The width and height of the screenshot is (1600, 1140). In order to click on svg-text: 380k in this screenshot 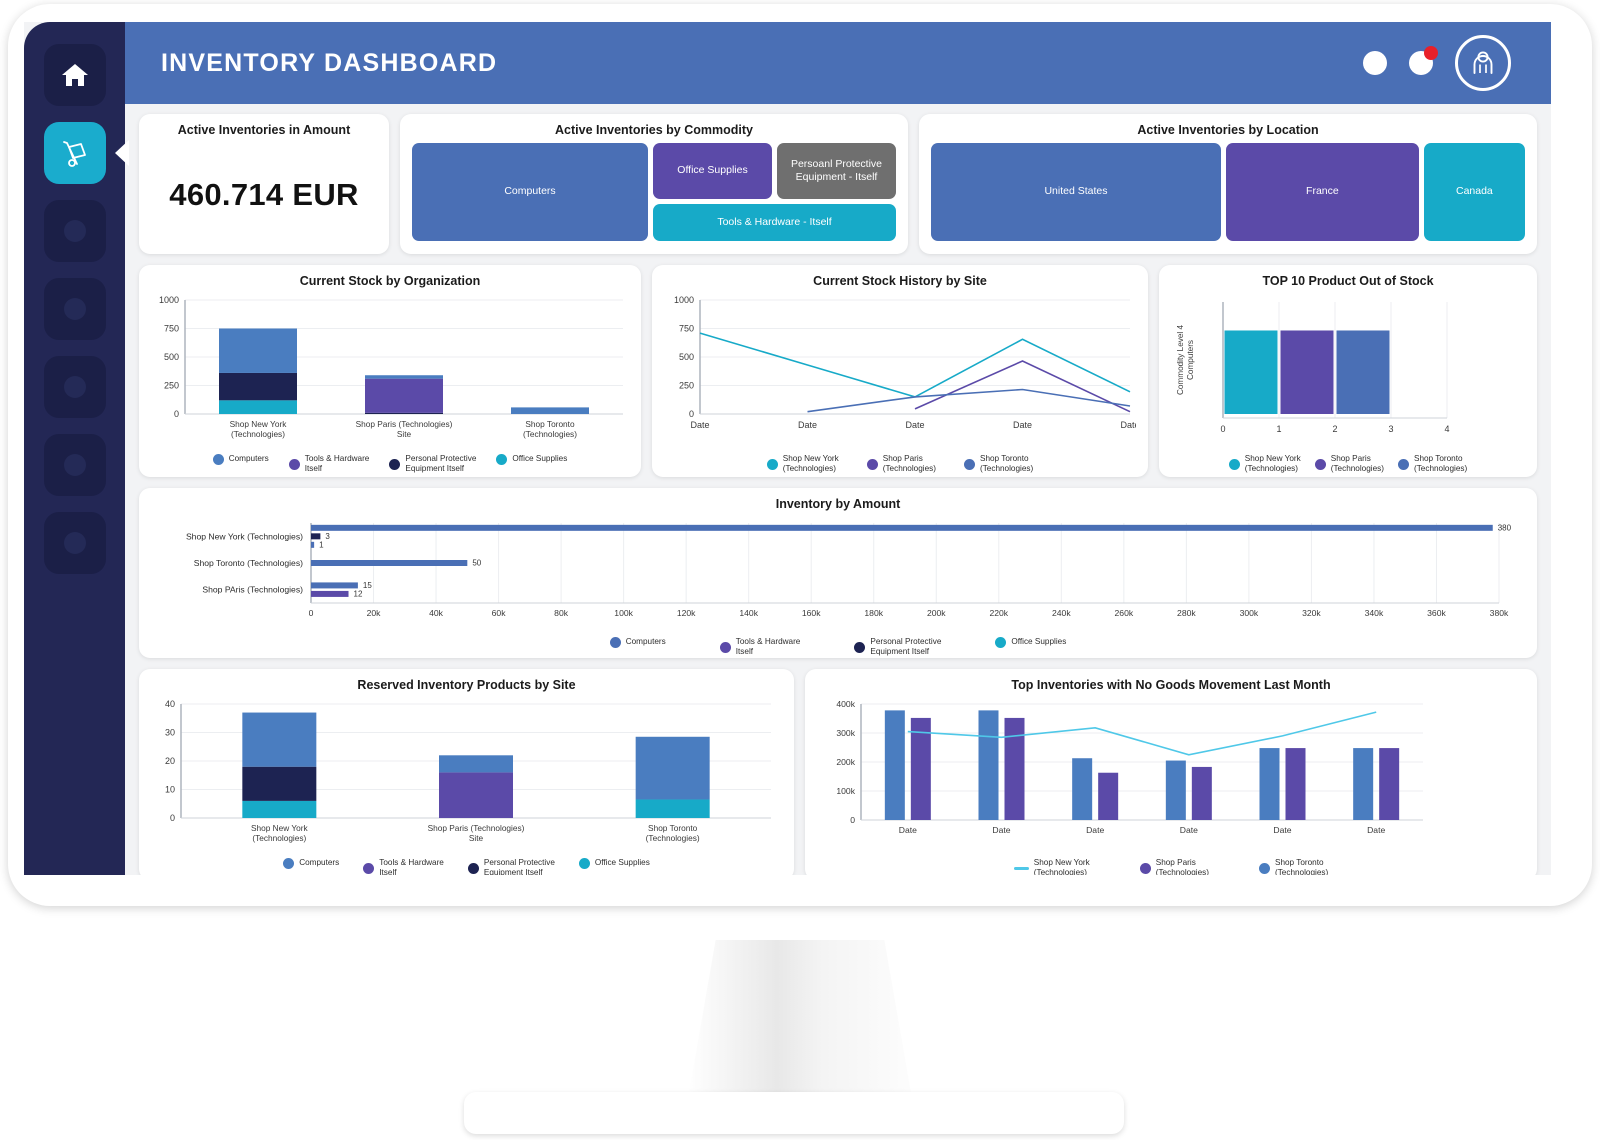, I will do `click(1499, 613)`.